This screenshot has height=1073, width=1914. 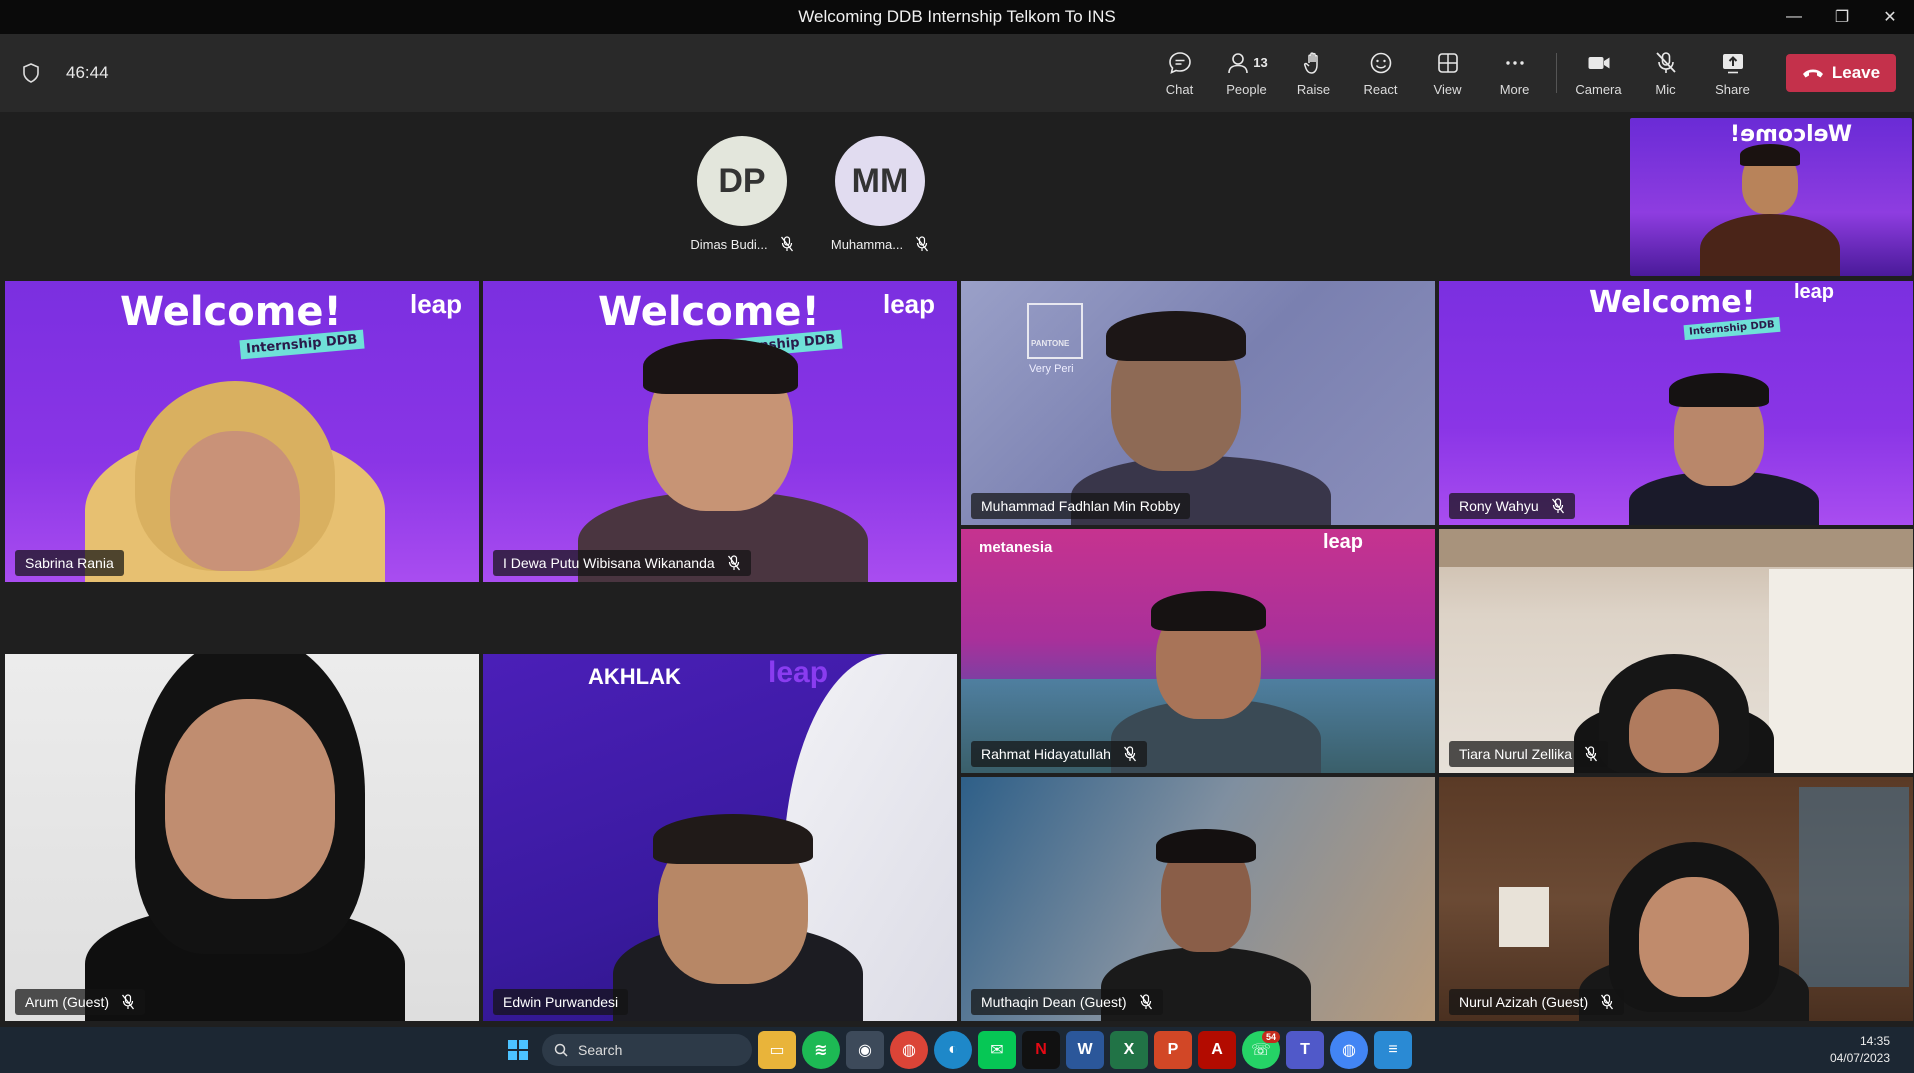 What do you see at coordinates (1260, 62) in the screenshot?
I see `people-count: 13` at bounding box center [1260, 62].